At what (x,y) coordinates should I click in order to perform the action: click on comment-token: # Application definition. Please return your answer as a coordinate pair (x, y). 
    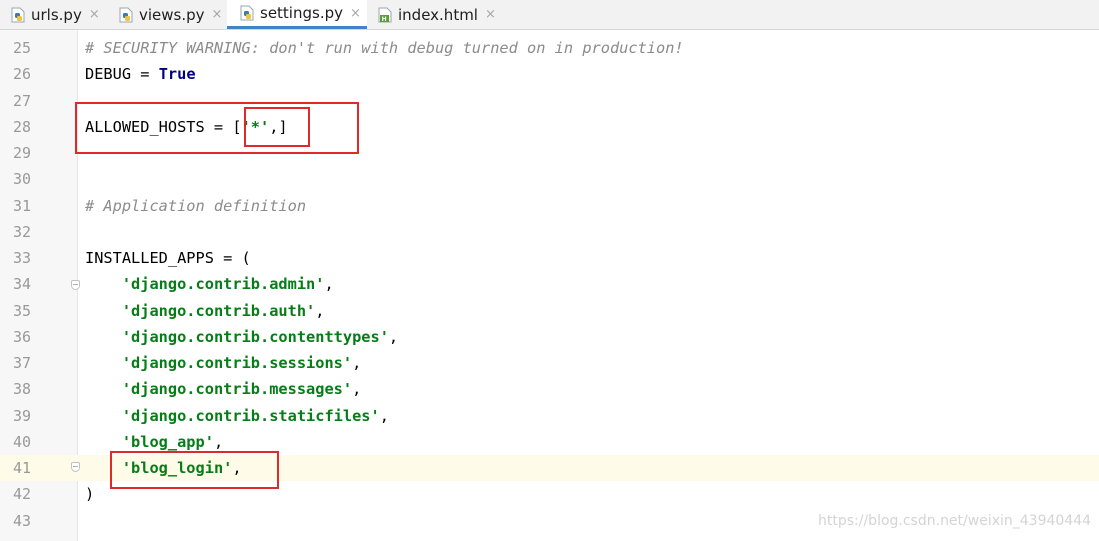
    Looking at the image, I should click on (196, 206).